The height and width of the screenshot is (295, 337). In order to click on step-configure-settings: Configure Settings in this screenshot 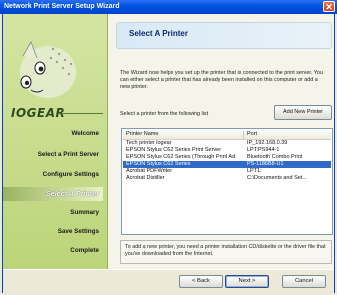, I will do `click(70, 174)`.